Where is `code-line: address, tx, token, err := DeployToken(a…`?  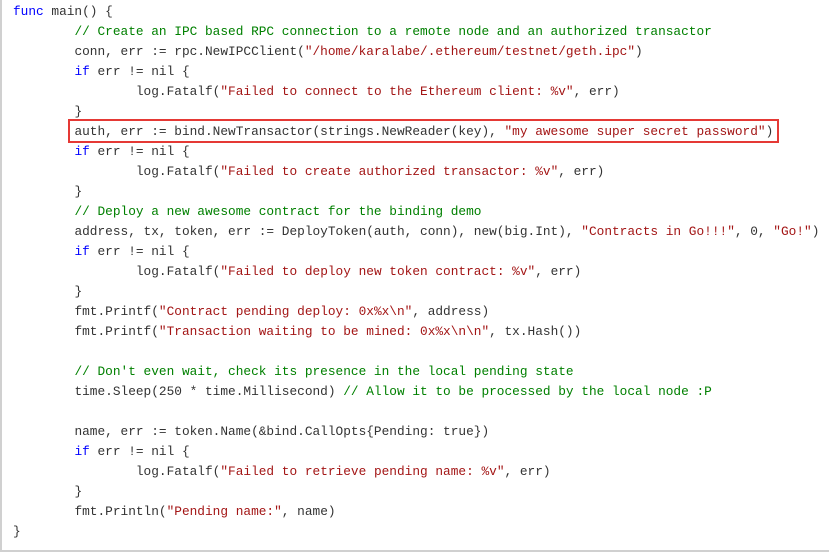
code-line: address, tx, token, err := DeployToken(a… is located at coordinates (416, 232).